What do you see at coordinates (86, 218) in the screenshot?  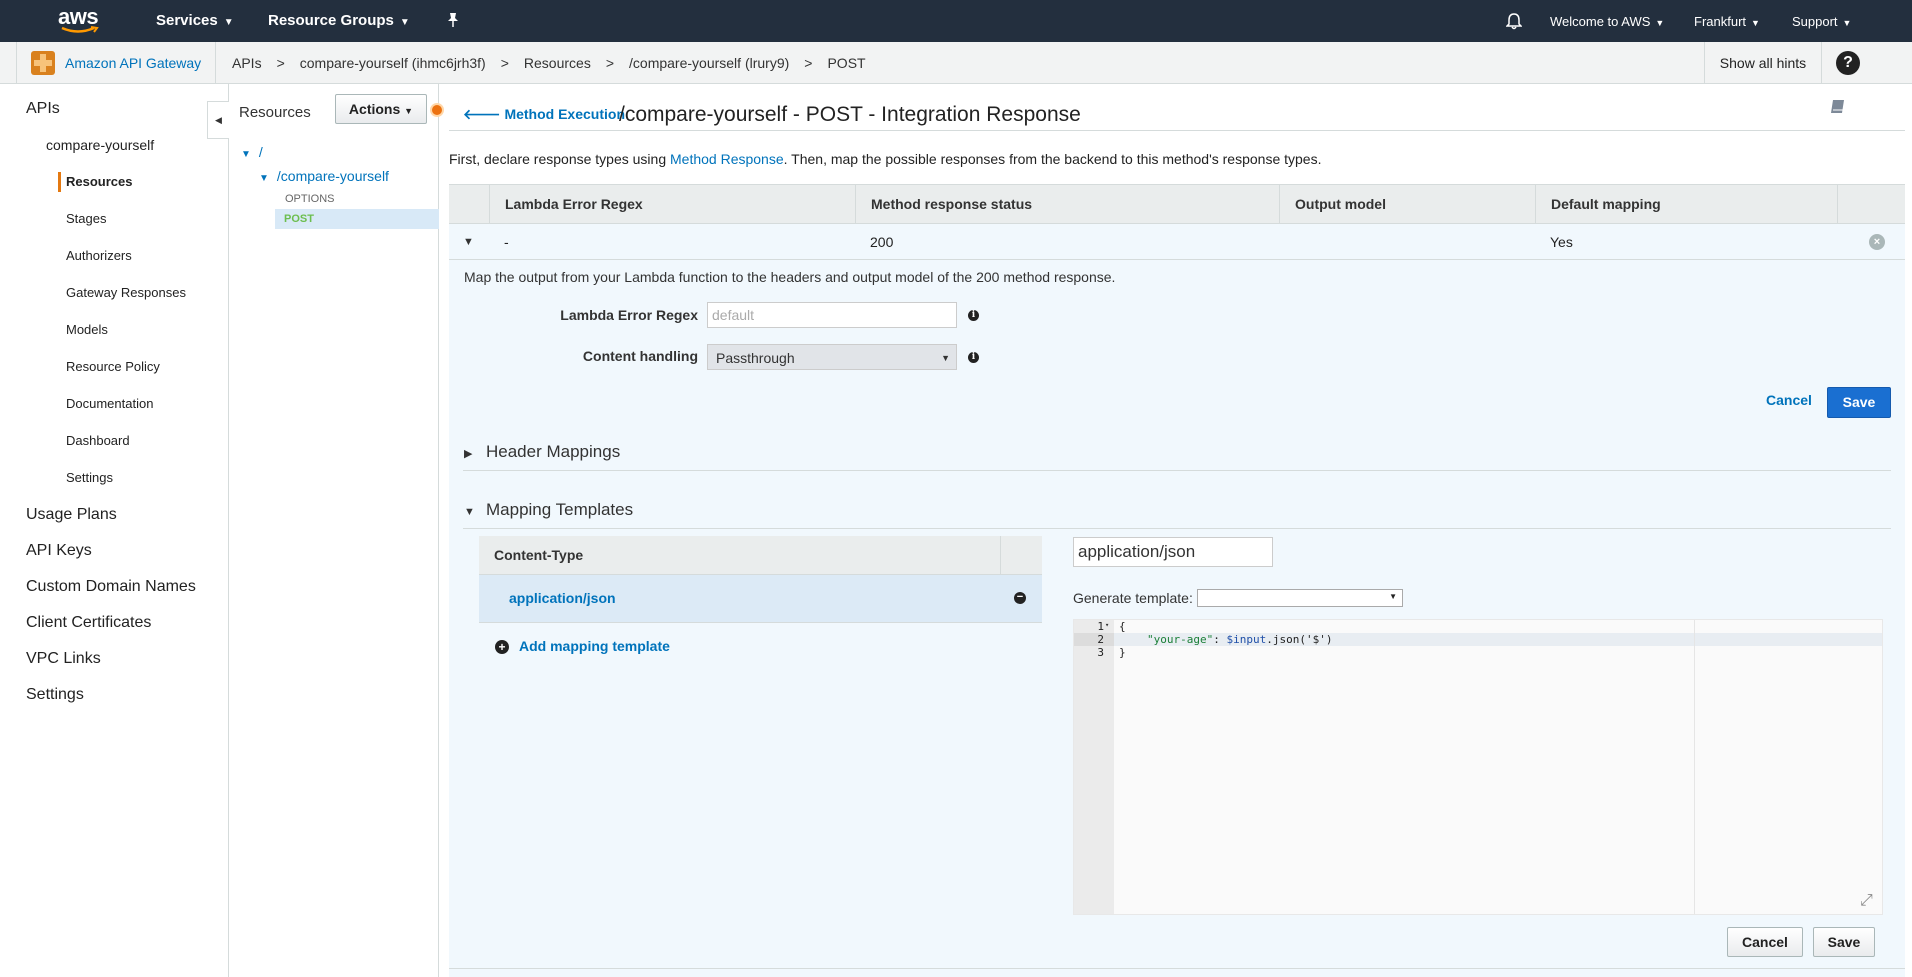 I see `sidebar-item-stages: Stages` at bounding box center [86, 218].